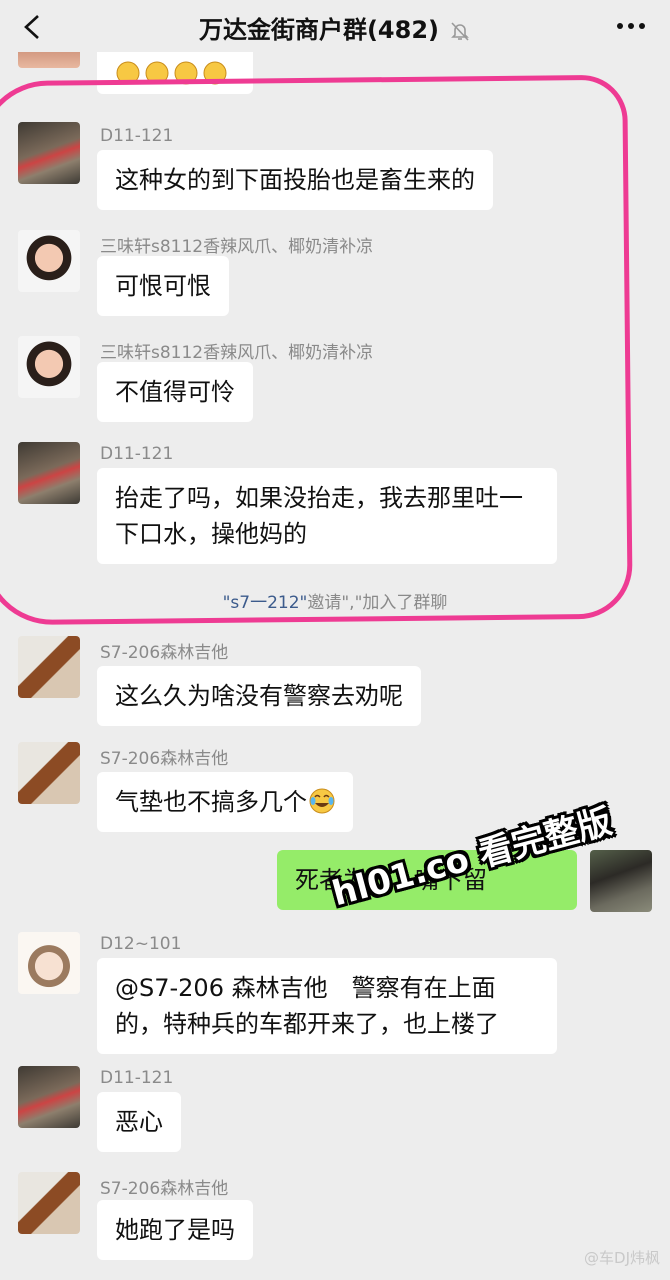 Image resolution: width=670 pixels, height=1280 pixels. What do you see at coordinates (631, 26) in the screenshot?
I see `more-dots-icon` at bounding box center [631, 26].